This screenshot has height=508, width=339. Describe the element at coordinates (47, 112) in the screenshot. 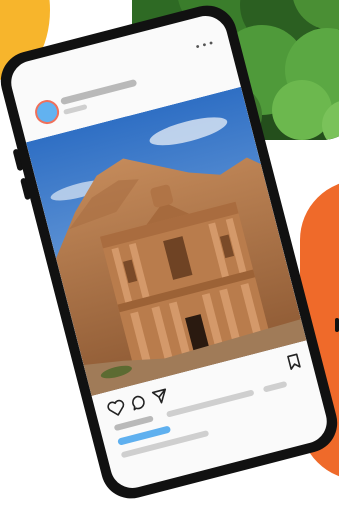

I see `avatar` at that location.